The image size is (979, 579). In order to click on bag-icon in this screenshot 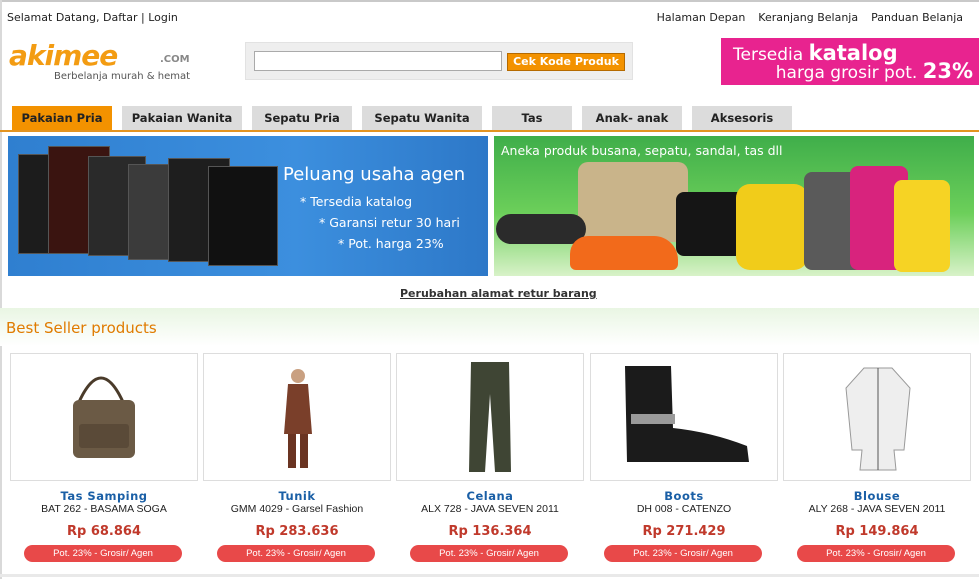, I will do `click(104, 417)`.